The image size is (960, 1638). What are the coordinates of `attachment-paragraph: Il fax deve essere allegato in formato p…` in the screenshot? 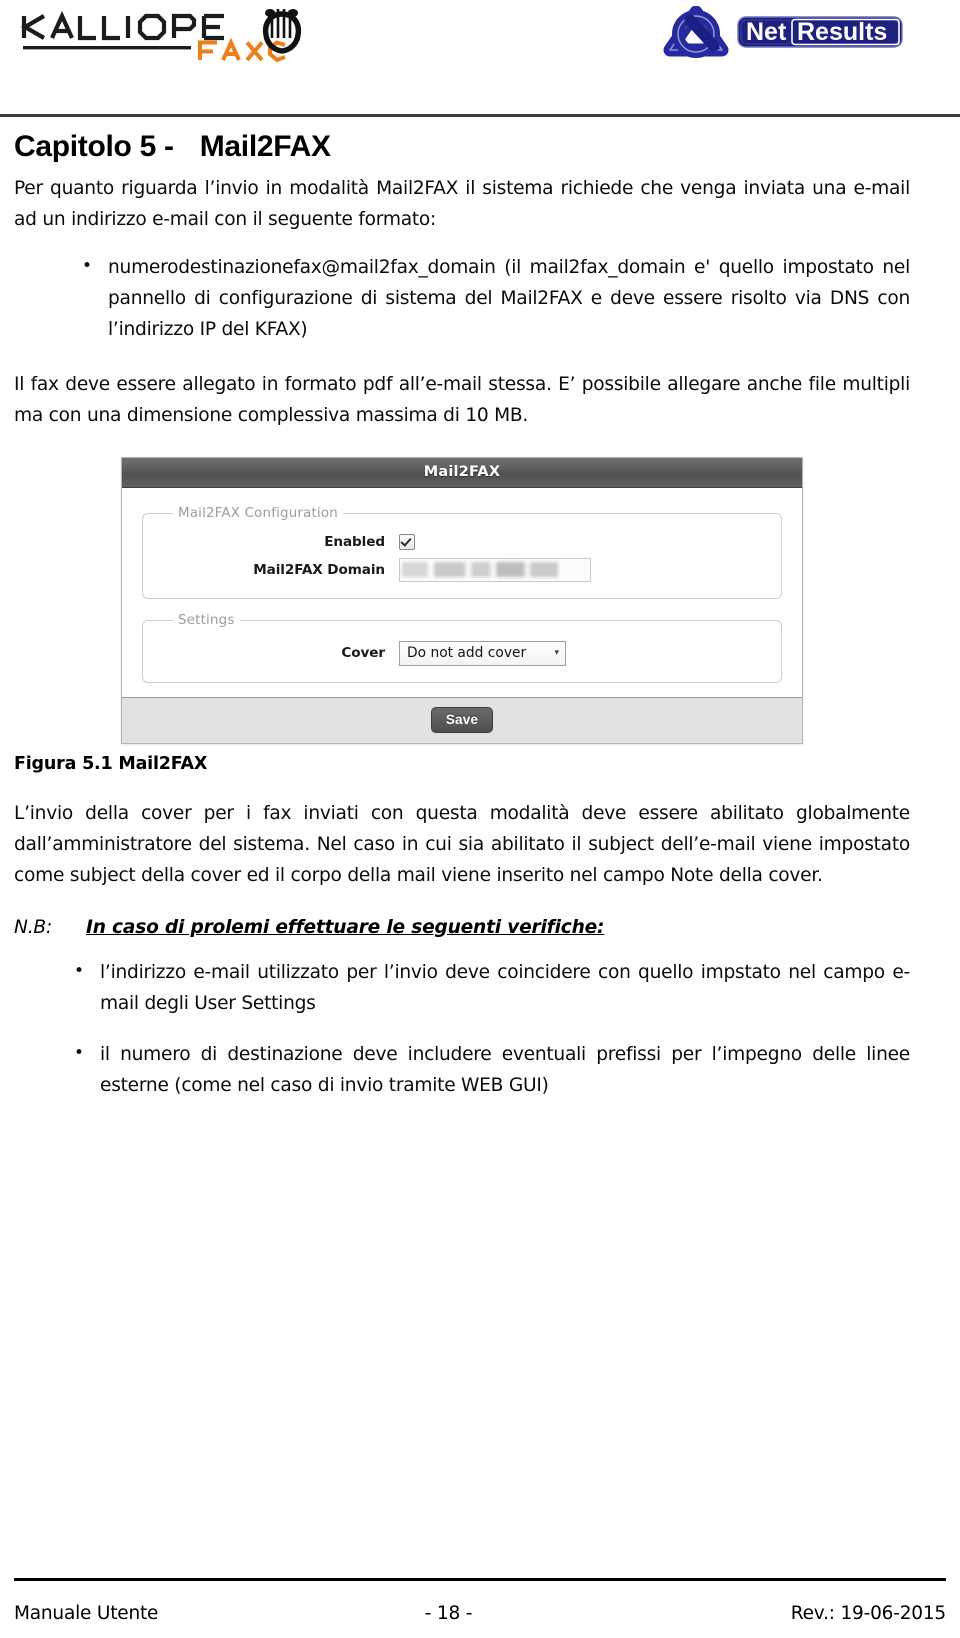 It's located at (462, 399).